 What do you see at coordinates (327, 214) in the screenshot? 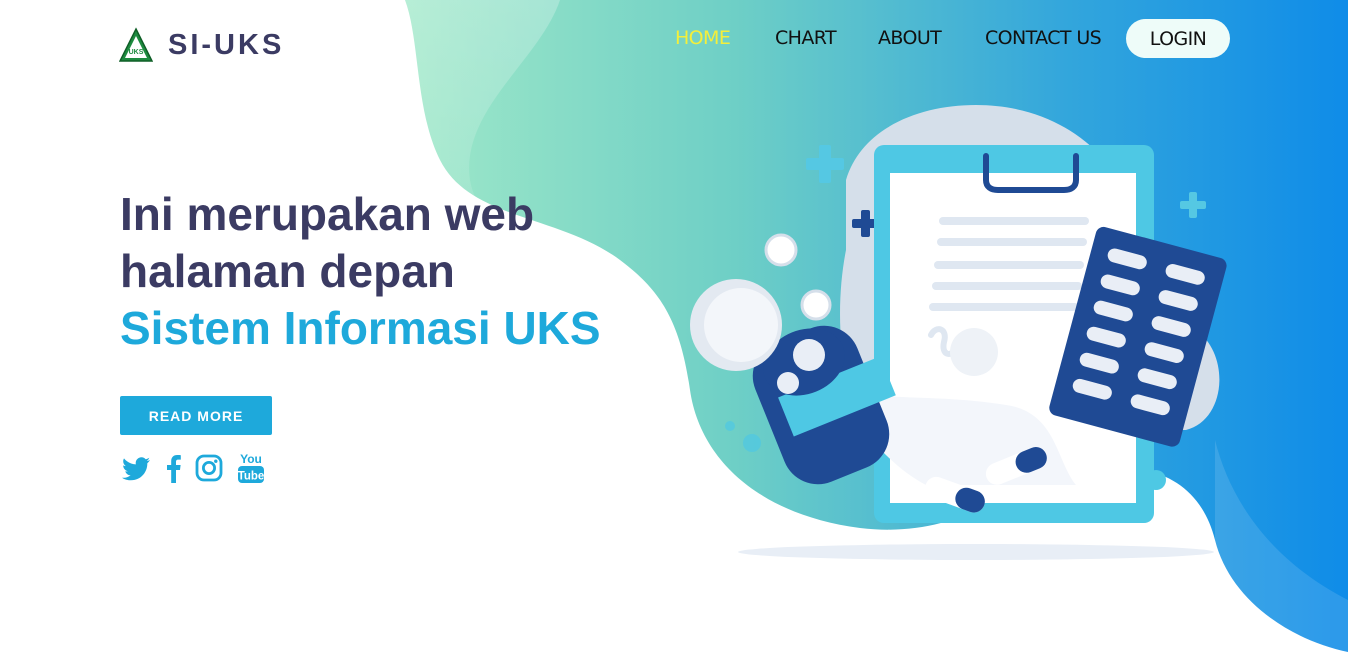
I see `hero-line-1: Ini merupakan web` at bounding box center [327, 214].